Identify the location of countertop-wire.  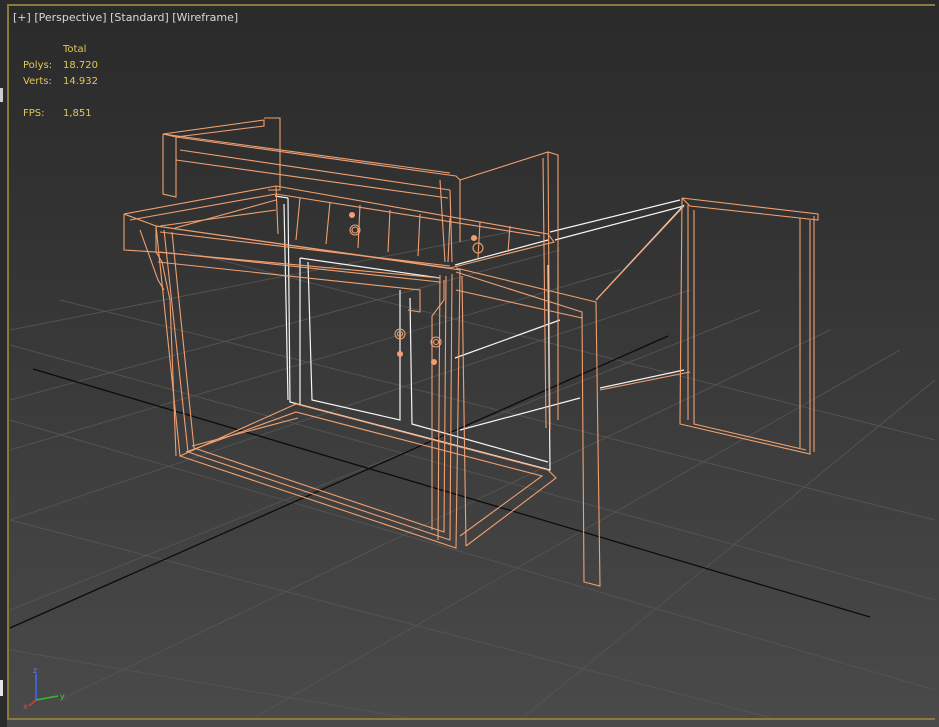
(339, 232).